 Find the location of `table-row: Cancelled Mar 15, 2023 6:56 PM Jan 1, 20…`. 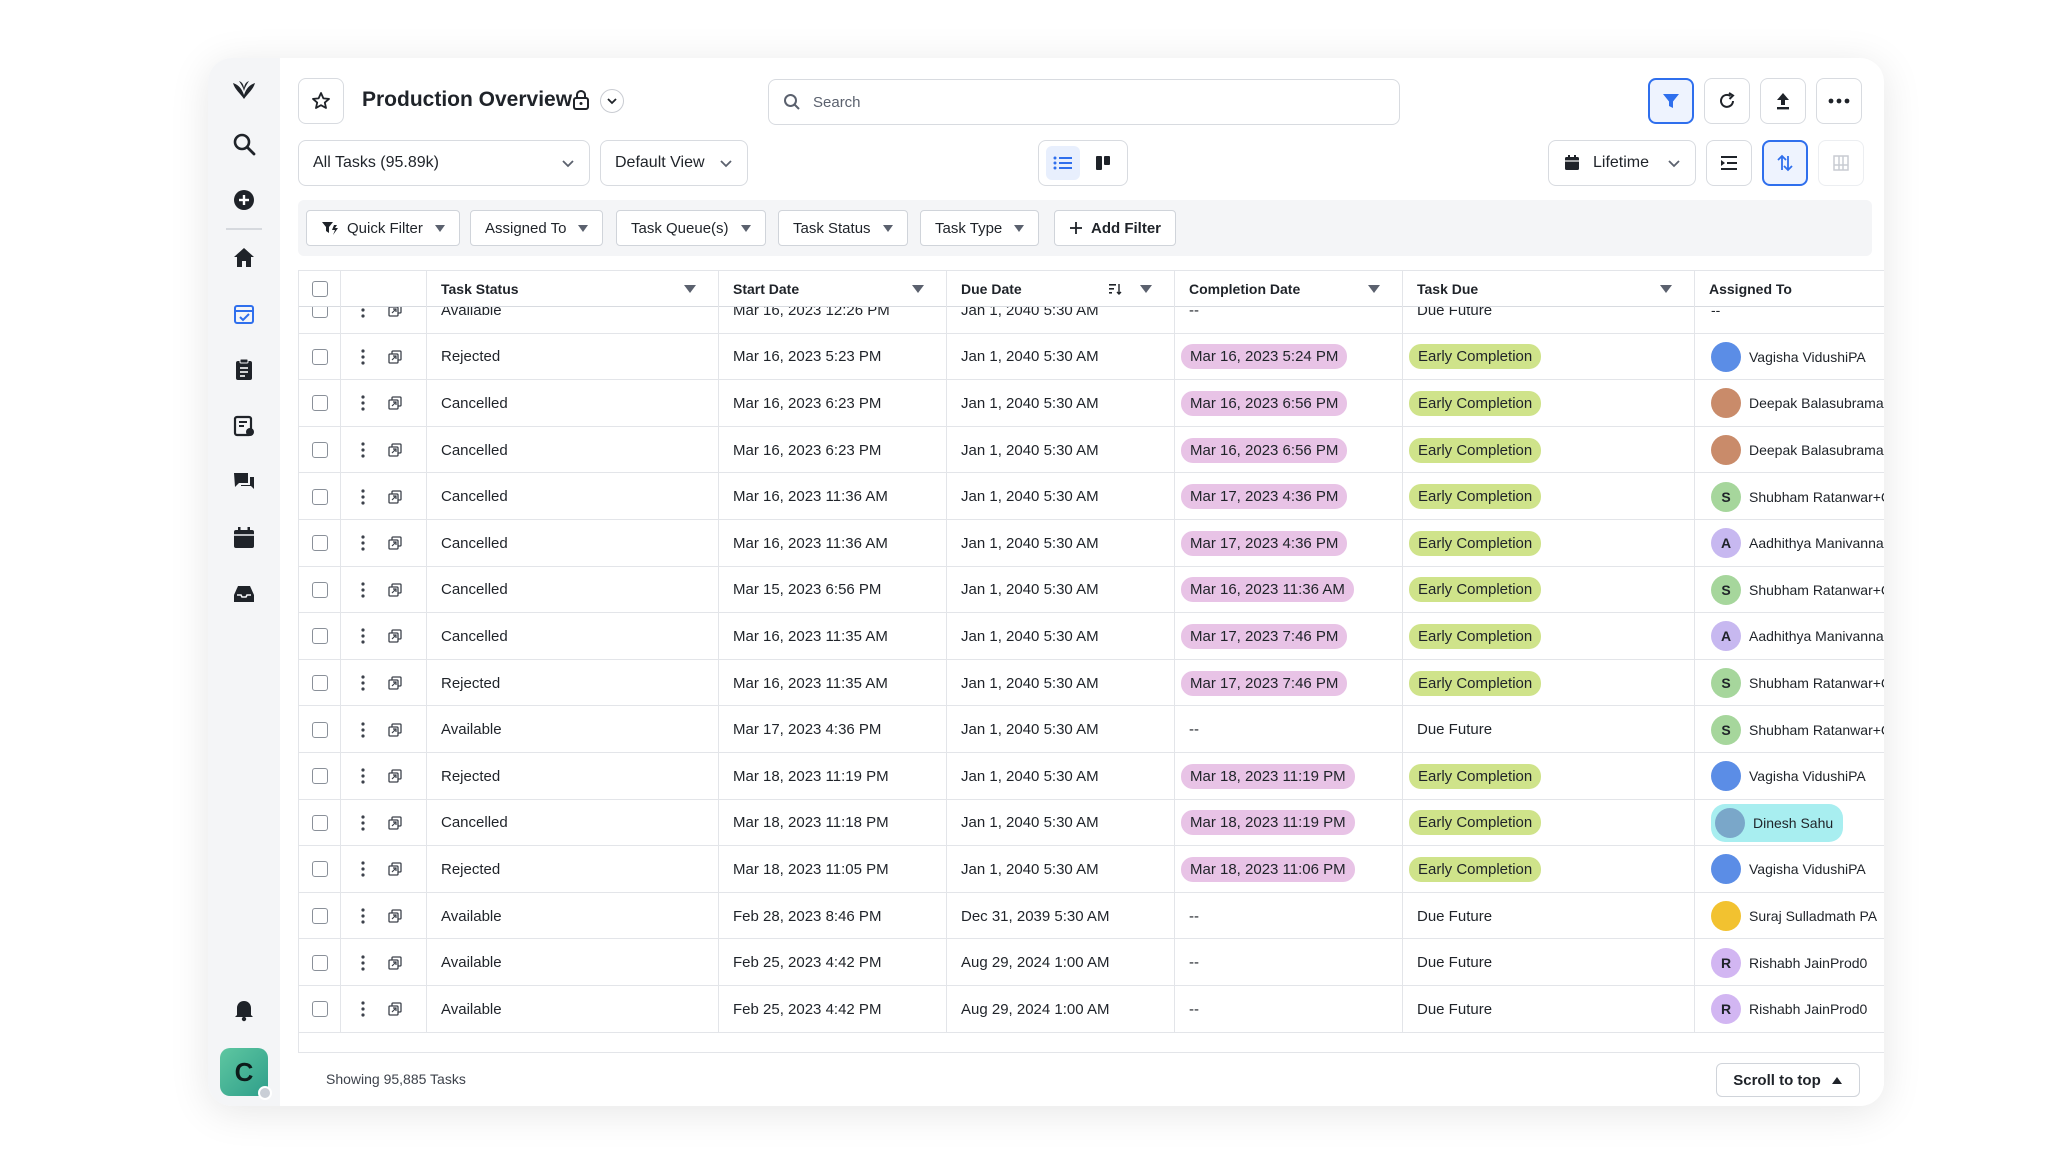

table-row: Cancelled Mar 15, 2023 6:56 PM Jan 1, 20… is located at coordinates (1091, 590).